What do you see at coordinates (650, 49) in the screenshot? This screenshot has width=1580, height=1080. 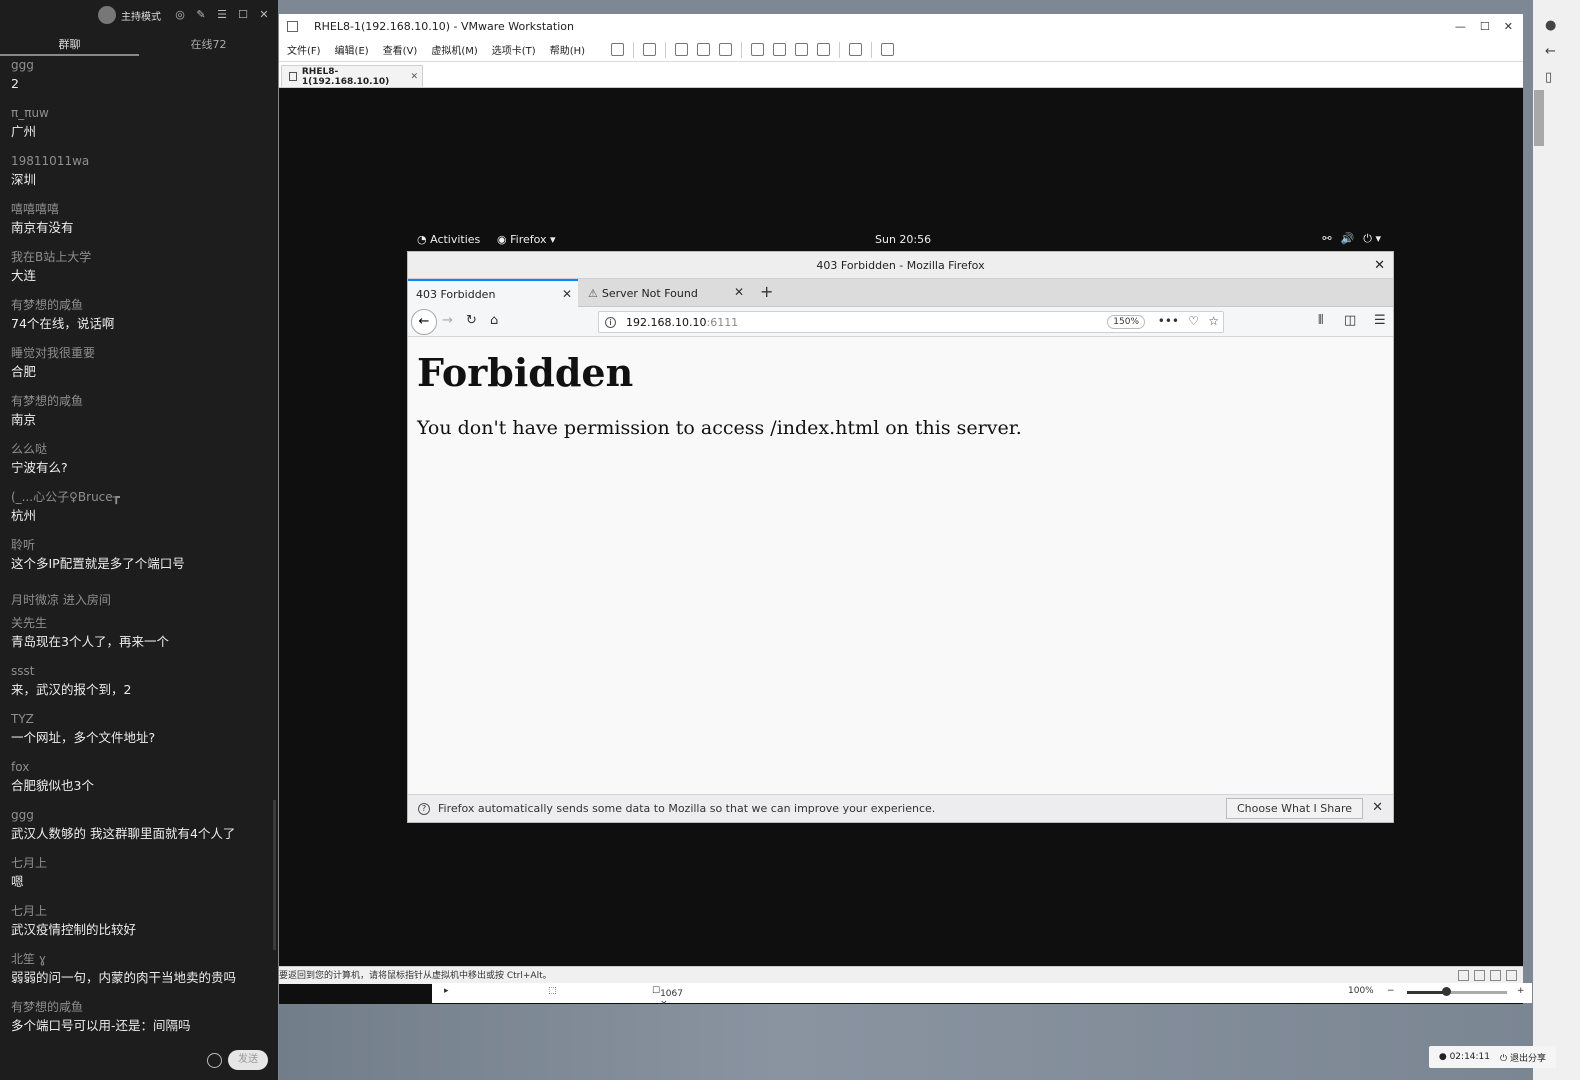 I see `send-ctrl-alt-del-icon` at bounding box center [650, 49].